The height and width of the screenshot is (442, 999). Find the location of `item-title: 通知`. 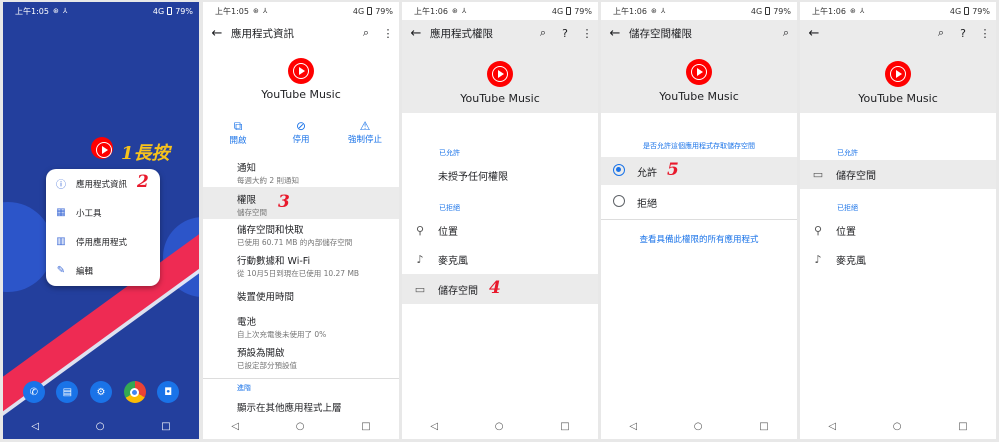

item-title: 通知 is located at coordinates (247, 168).